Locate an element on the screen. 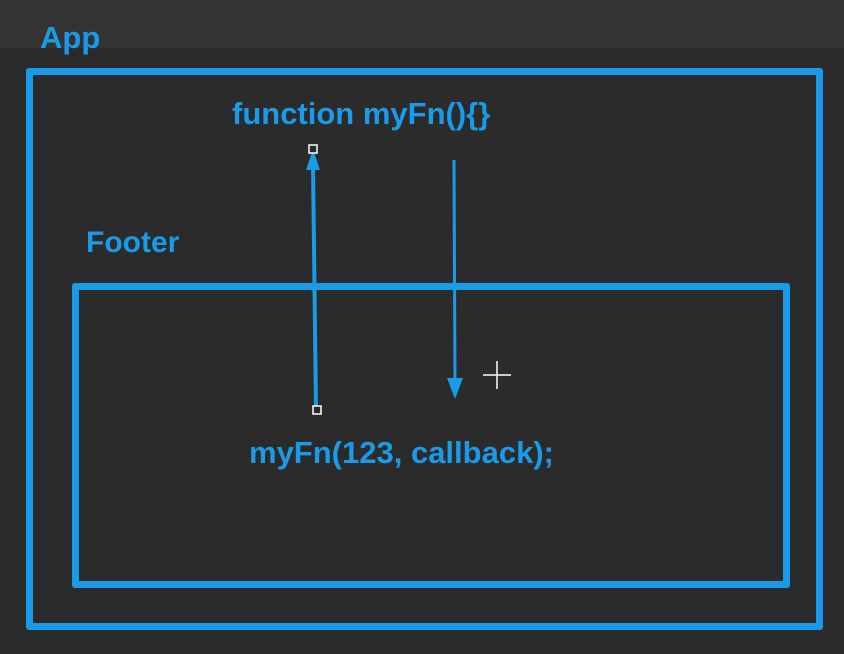  arrow-up-handle-bottom is located at coordinates (317, 410).